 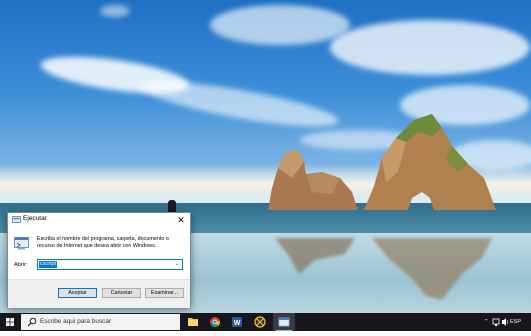 What do you see at coordinates (515, 322) in the screenshot?
I see `language-indicator: ESP` at bounding box center [515, 322].